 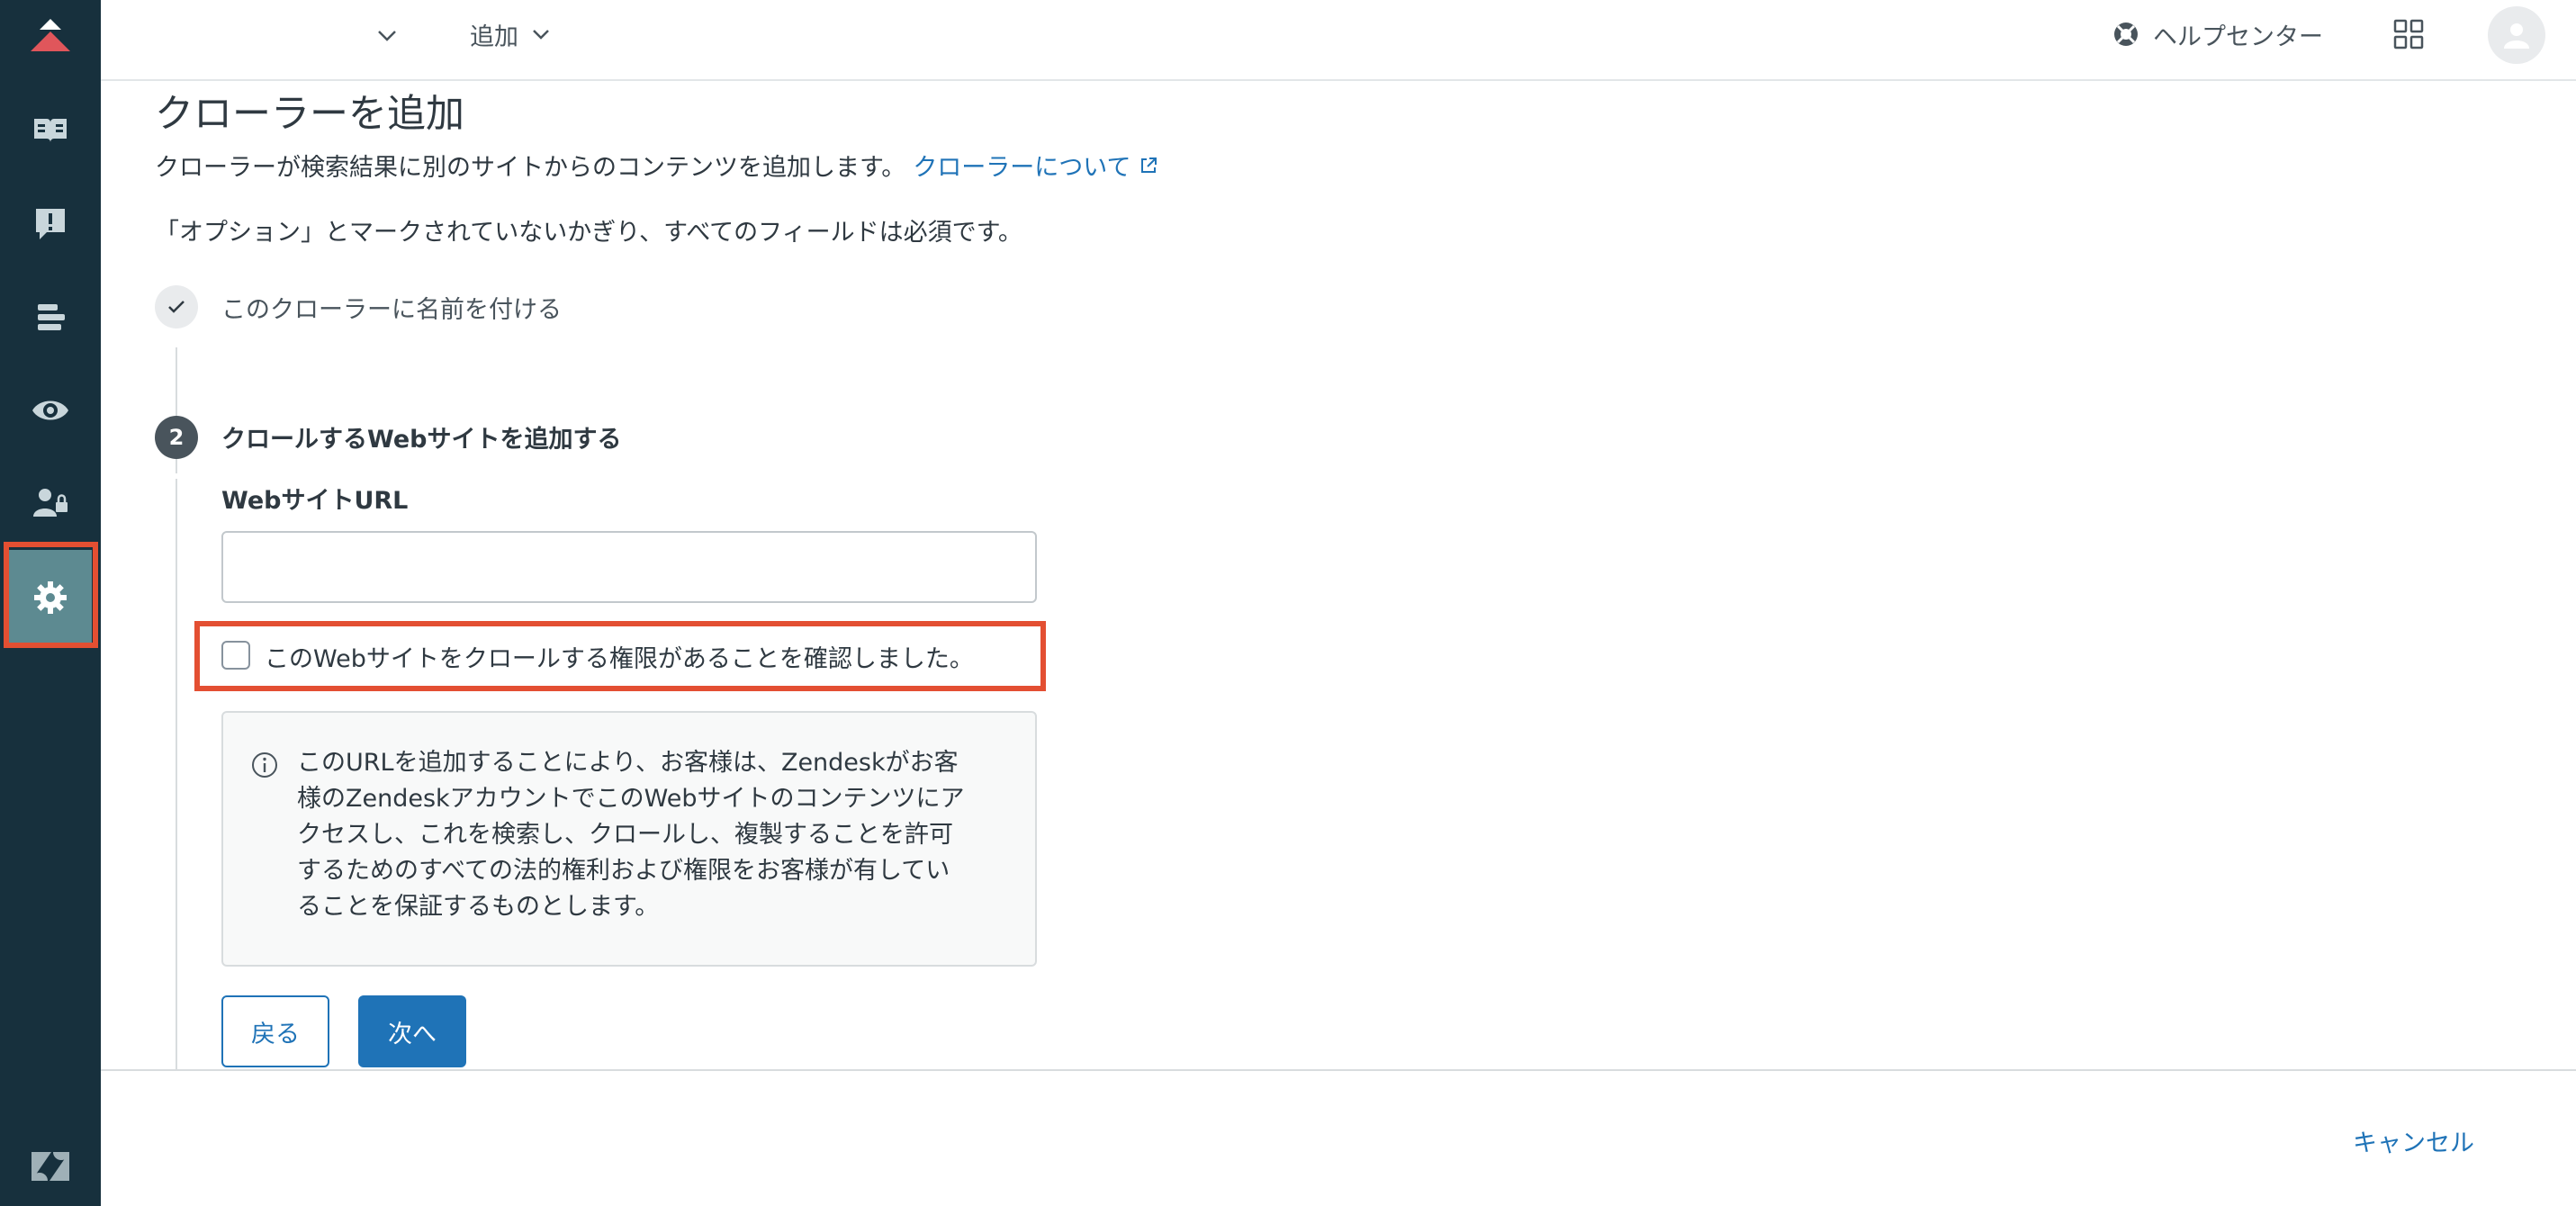 What do you see at coordinates (619, 656) in the screenshot?
I see `permission-checkbox-label: このWebサイトをクロールする権限があることを確認しました。` at bounding box center [619, 656].